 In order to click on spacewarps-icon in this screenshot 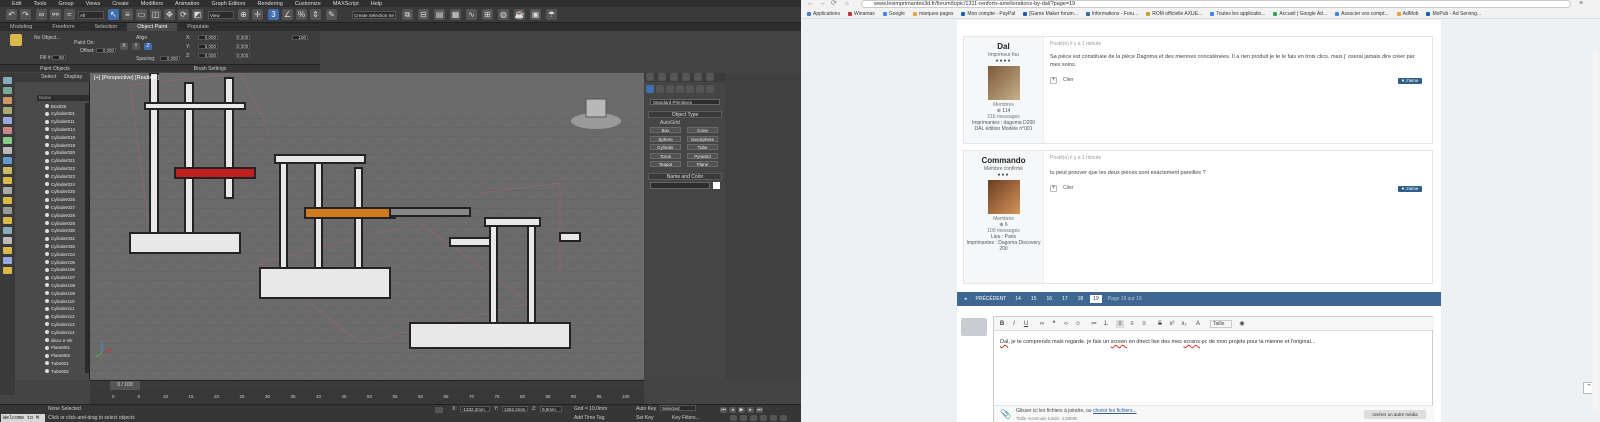, I will do `click(7, 140)`.